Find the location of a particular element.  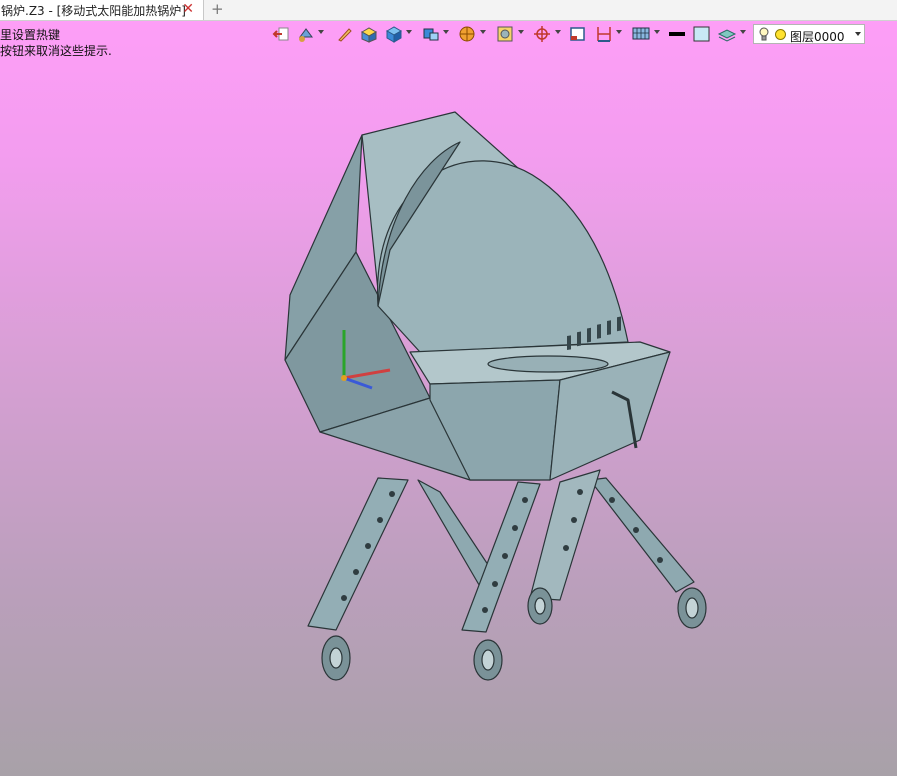

hint-text-line-1: 里设置热键 is located at coordinates (30, 35).